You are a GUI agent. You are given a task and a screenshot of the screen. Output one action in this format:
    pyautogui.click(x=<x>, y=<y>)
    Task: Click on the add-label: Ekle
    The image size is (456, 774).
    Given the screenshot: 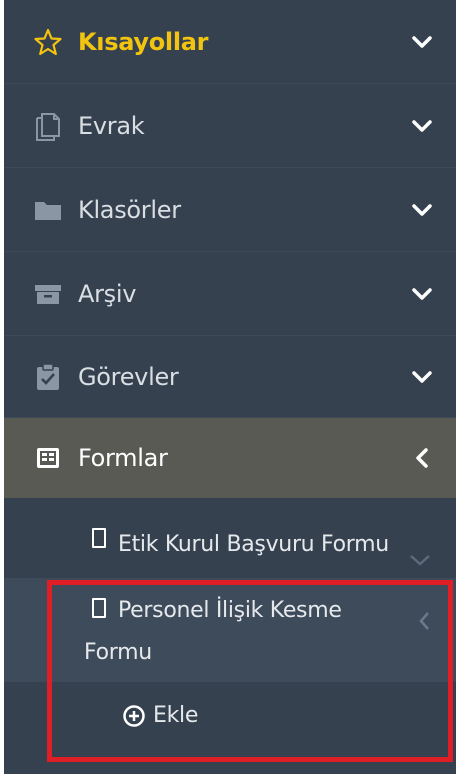 What is the action you would take?
    pyautogui.click(x=176, y=715)
    